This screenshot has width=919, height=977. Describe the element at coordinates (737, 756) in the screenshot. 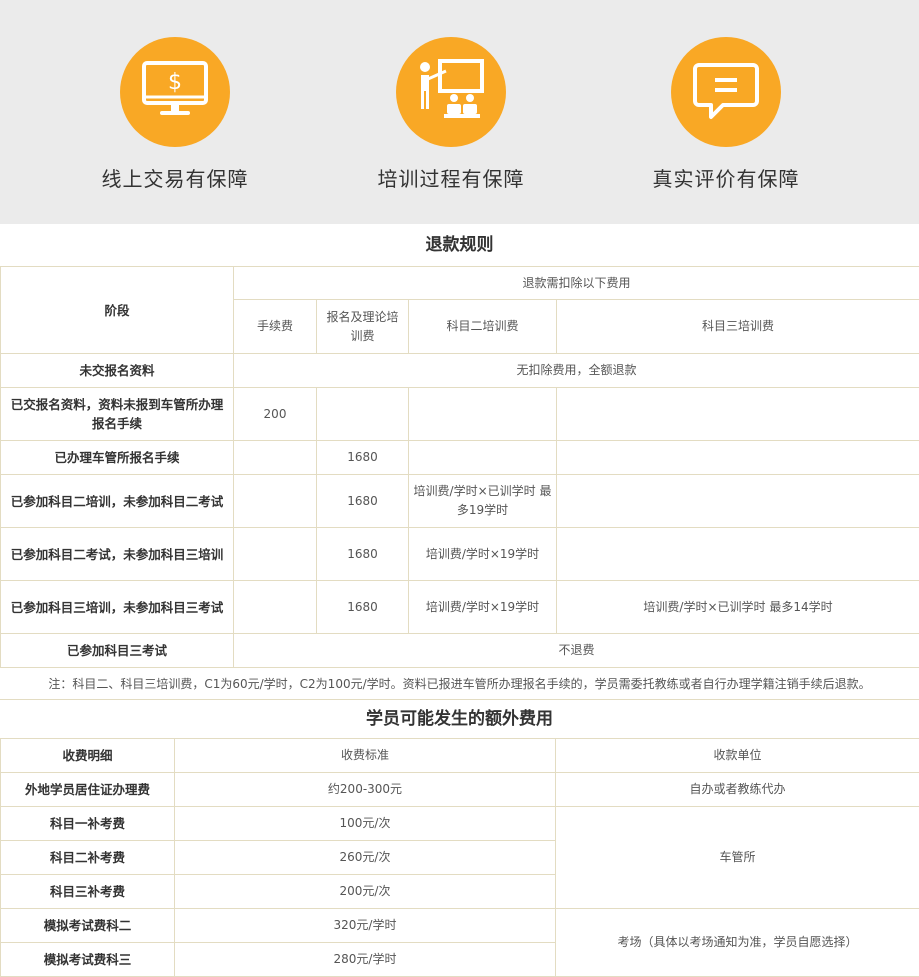

I see `header-unit: 收款单位` at that location.